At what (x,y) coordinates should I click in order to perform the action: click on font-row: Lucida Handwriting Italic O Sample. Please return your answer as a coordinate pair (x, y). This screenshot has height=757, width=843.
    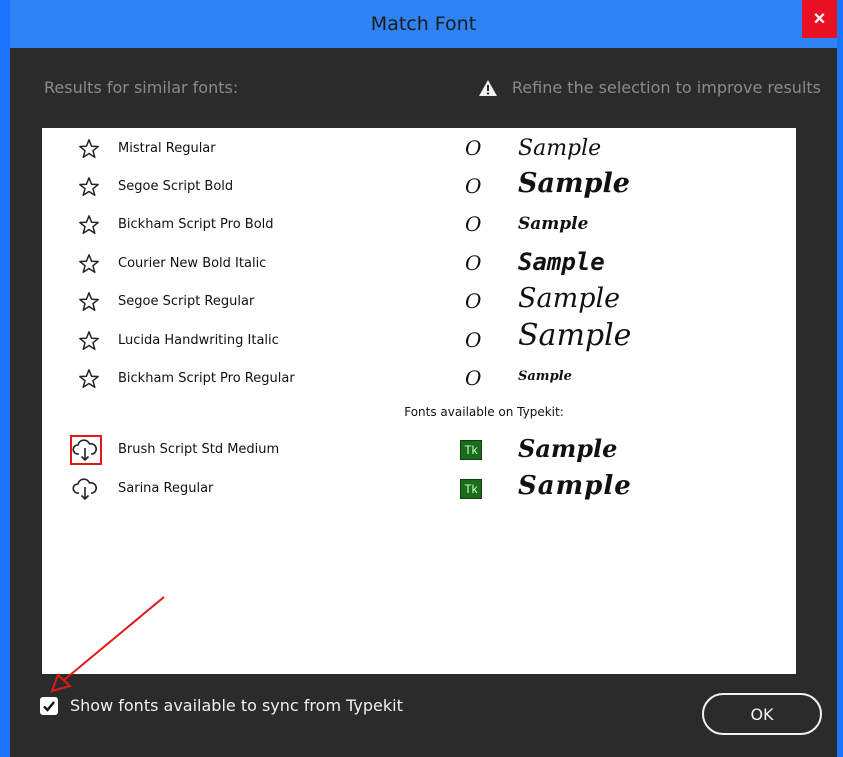
    Looking at the image, I should click on (419, 339).